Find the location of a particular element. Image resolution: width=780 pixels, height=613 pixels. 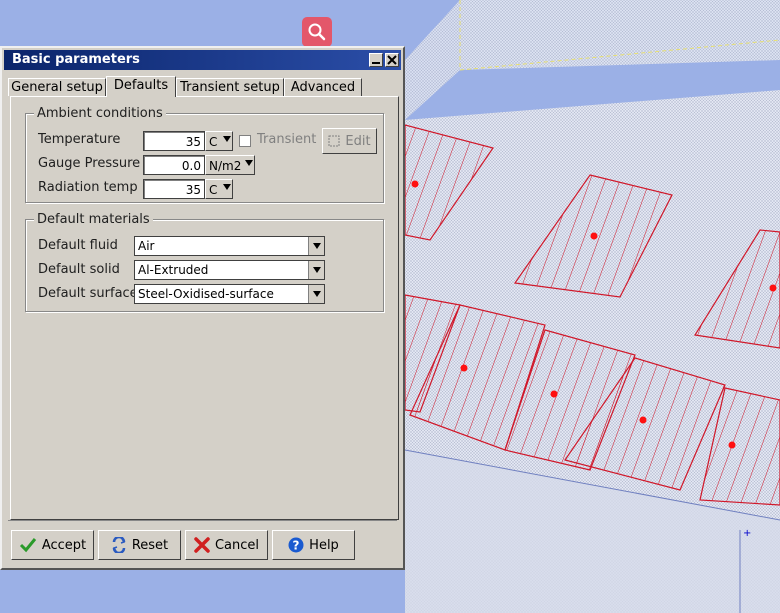

transient-label: Transient is located at coordinates (287, 139).